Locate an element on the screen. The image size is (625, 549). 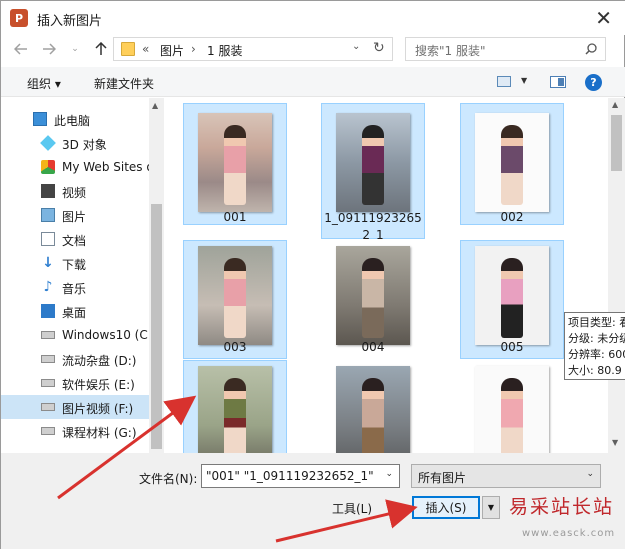
address-dropdown-icon: ⌄ is located at coordinates (356, 46).